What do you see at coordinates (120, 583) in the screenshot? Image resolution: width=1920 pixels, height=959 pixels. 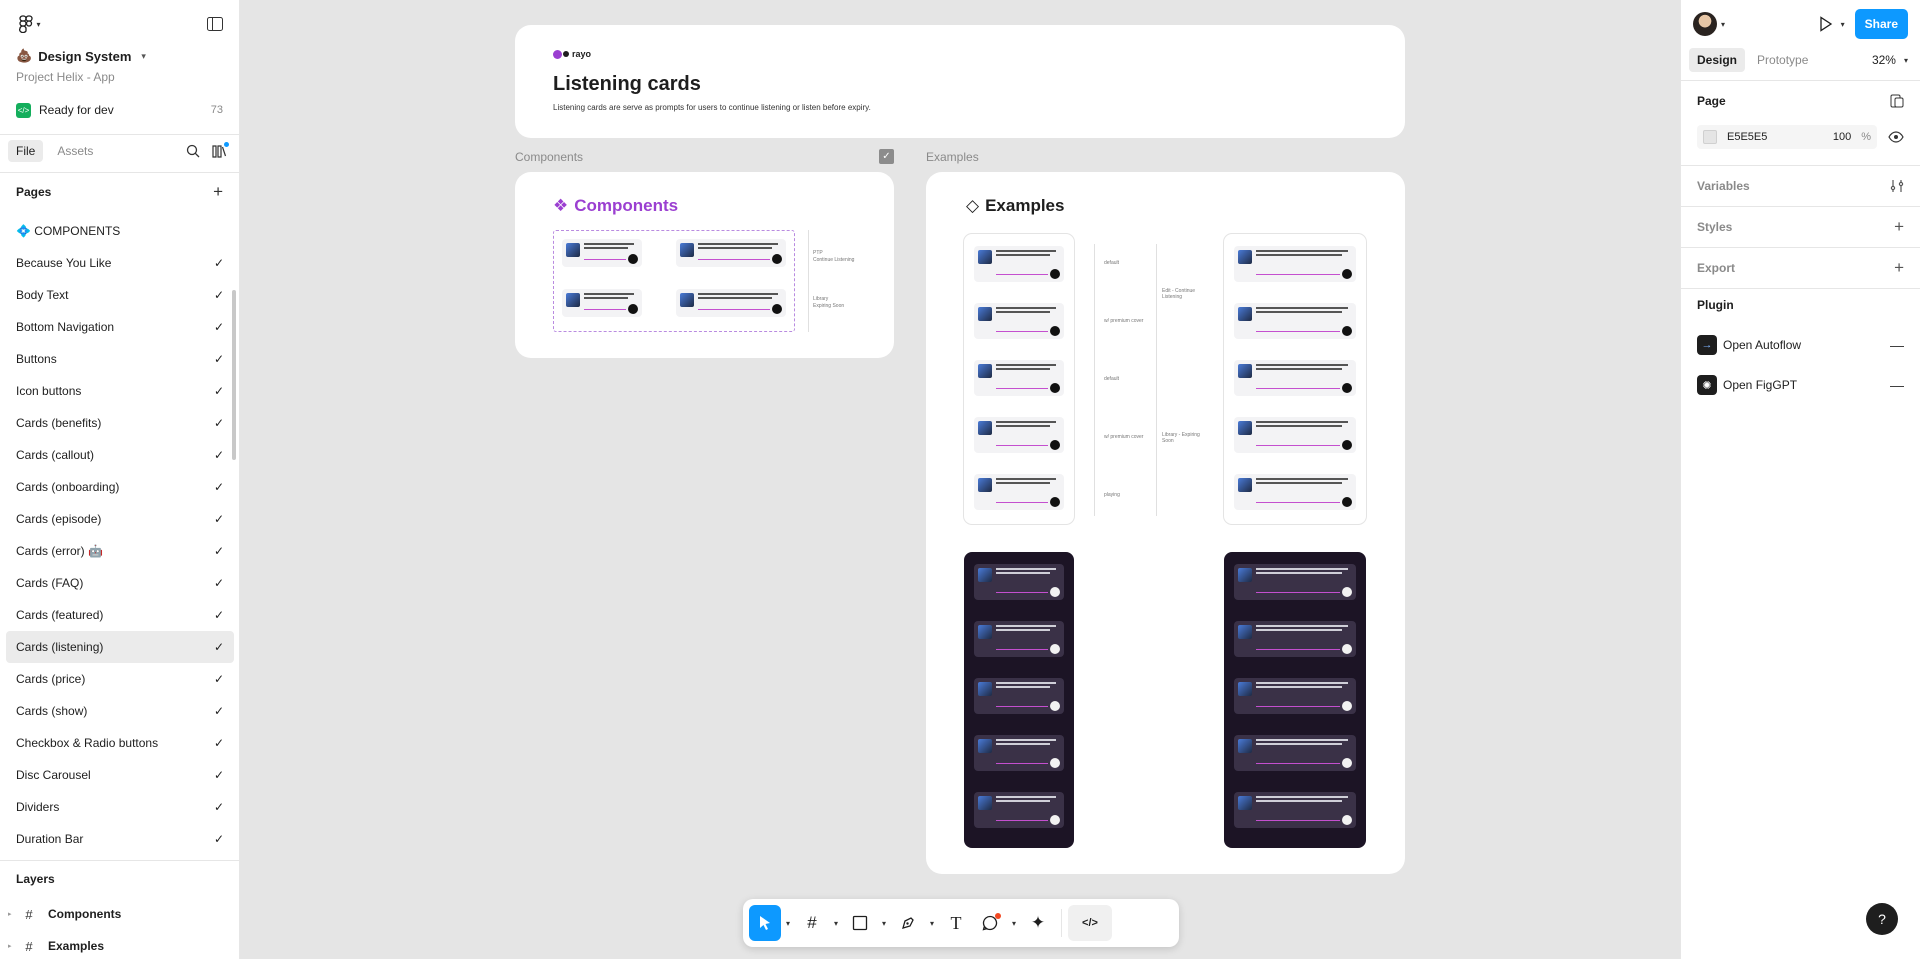 I see `page-item: Cards (FAQ) ✓` at bounding box center [120, 583].